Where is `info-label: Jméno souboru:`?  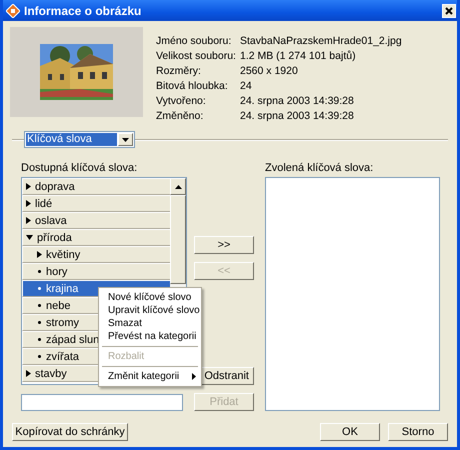 info-label: Jméno souboru: is located at coordinates (194, 40).